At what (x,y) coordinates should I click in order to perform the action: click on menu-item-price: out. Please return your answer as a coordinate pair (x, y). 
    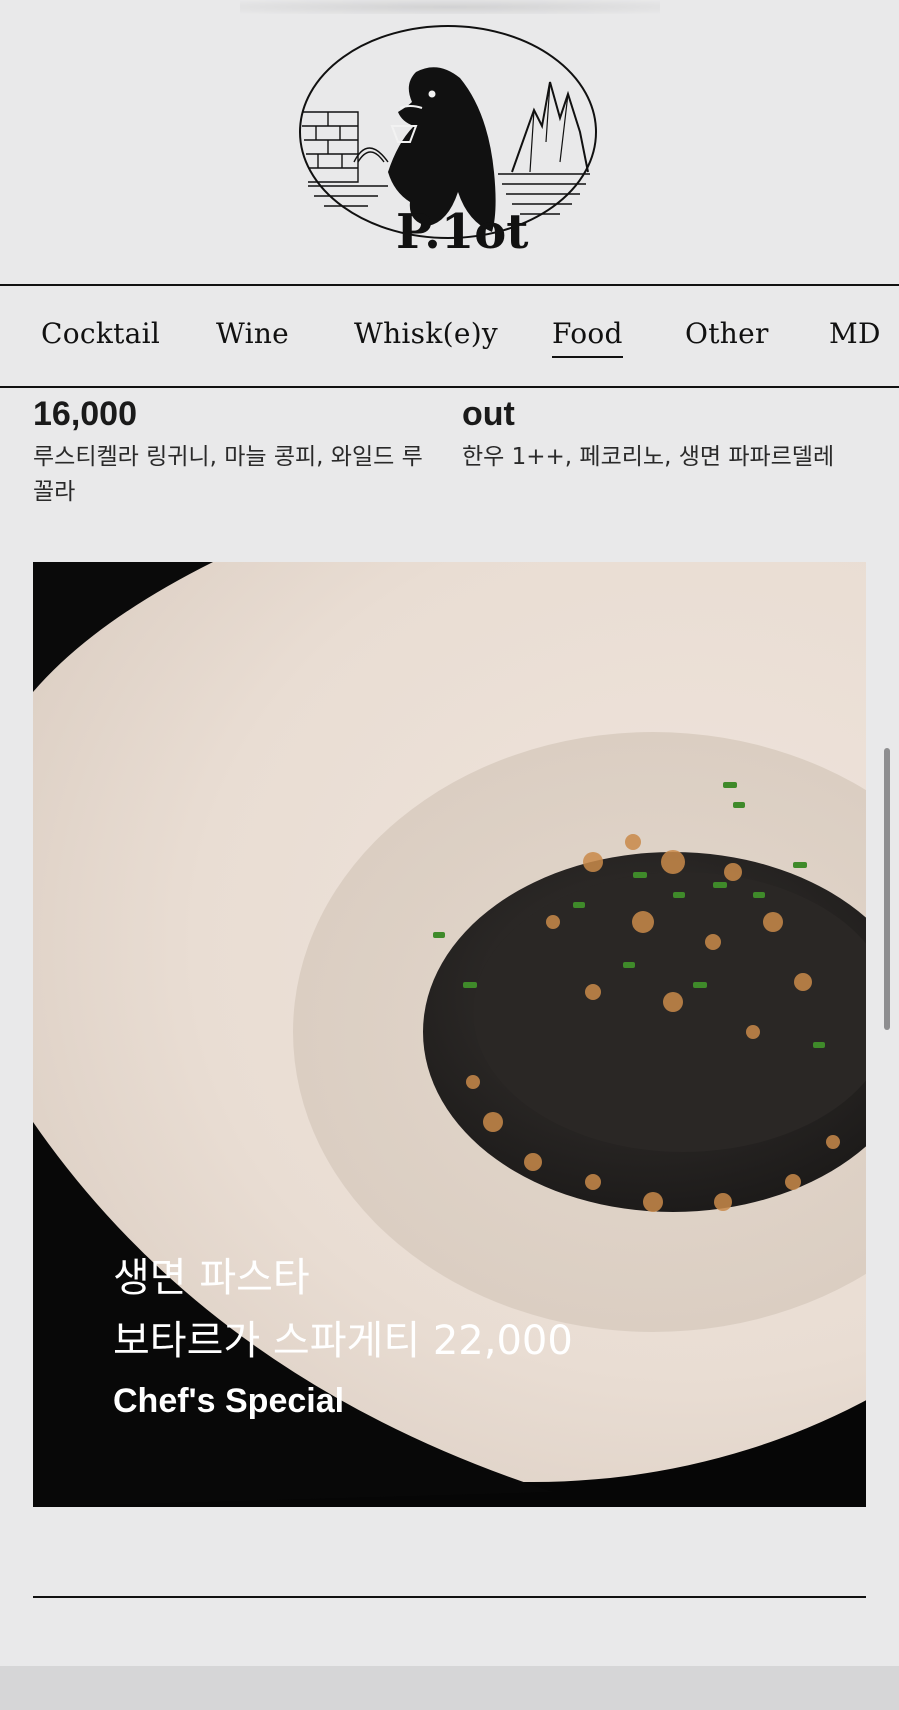
    Looking at the image, I should click on (488, 414).